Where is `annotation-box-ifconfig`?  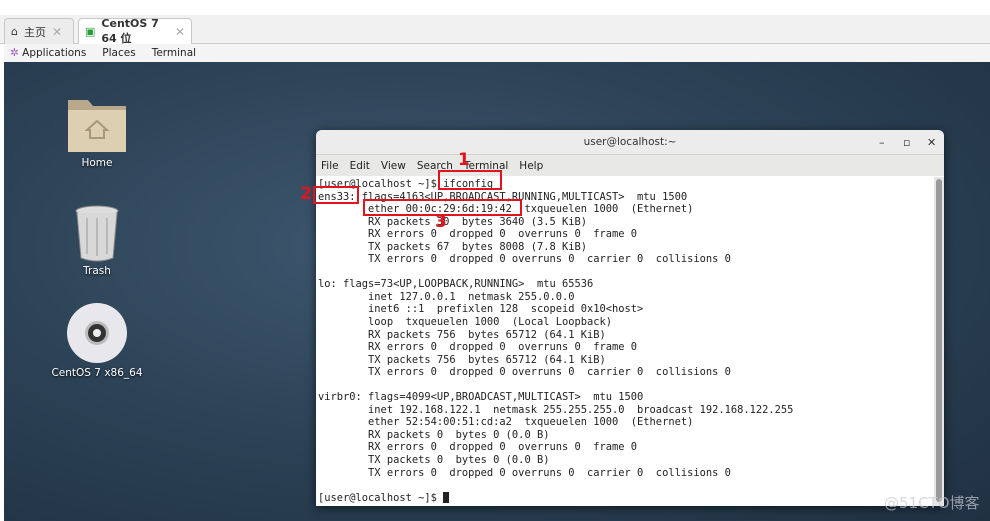
annotation-box-ifconfig is located at coordinates (470, 180).